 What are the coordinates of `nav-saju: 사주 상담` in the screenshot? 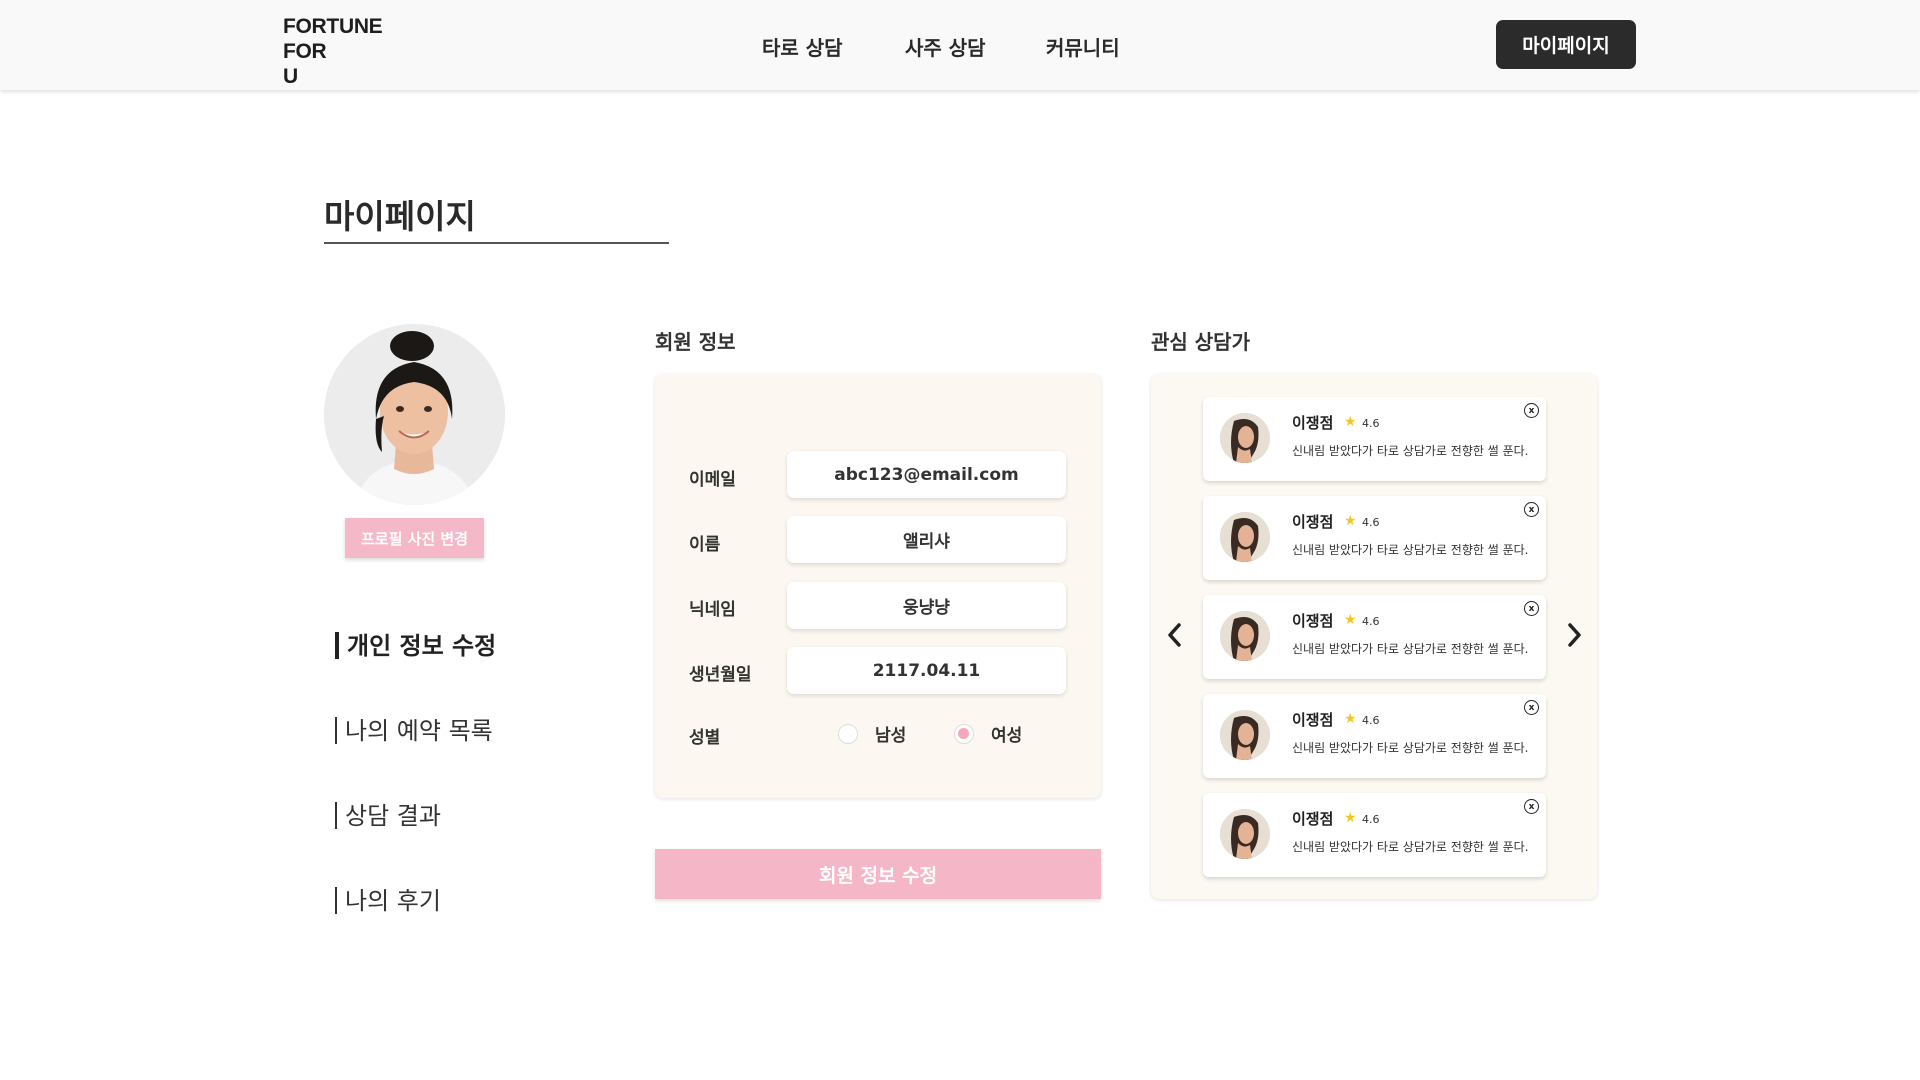 It's located at (945, 46).